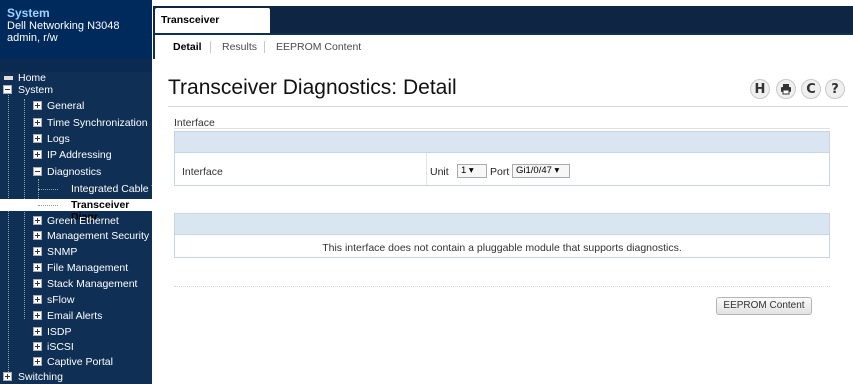  What do you see at coordinates (76, 268) in the screenshot?
I see `sidebar-item-file-management: File Management` at bounding box center [76, 268].